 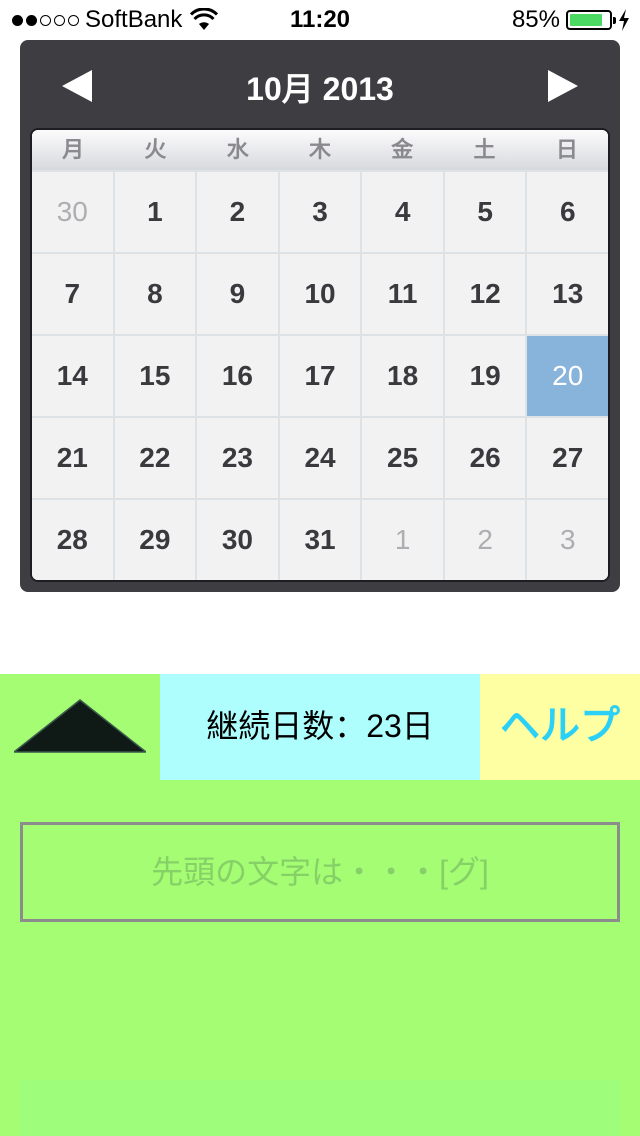 What do you see at coordinates (73, 293) in the screenshot?
I see `calendar-day: 7` at bounding box center [73, 293].